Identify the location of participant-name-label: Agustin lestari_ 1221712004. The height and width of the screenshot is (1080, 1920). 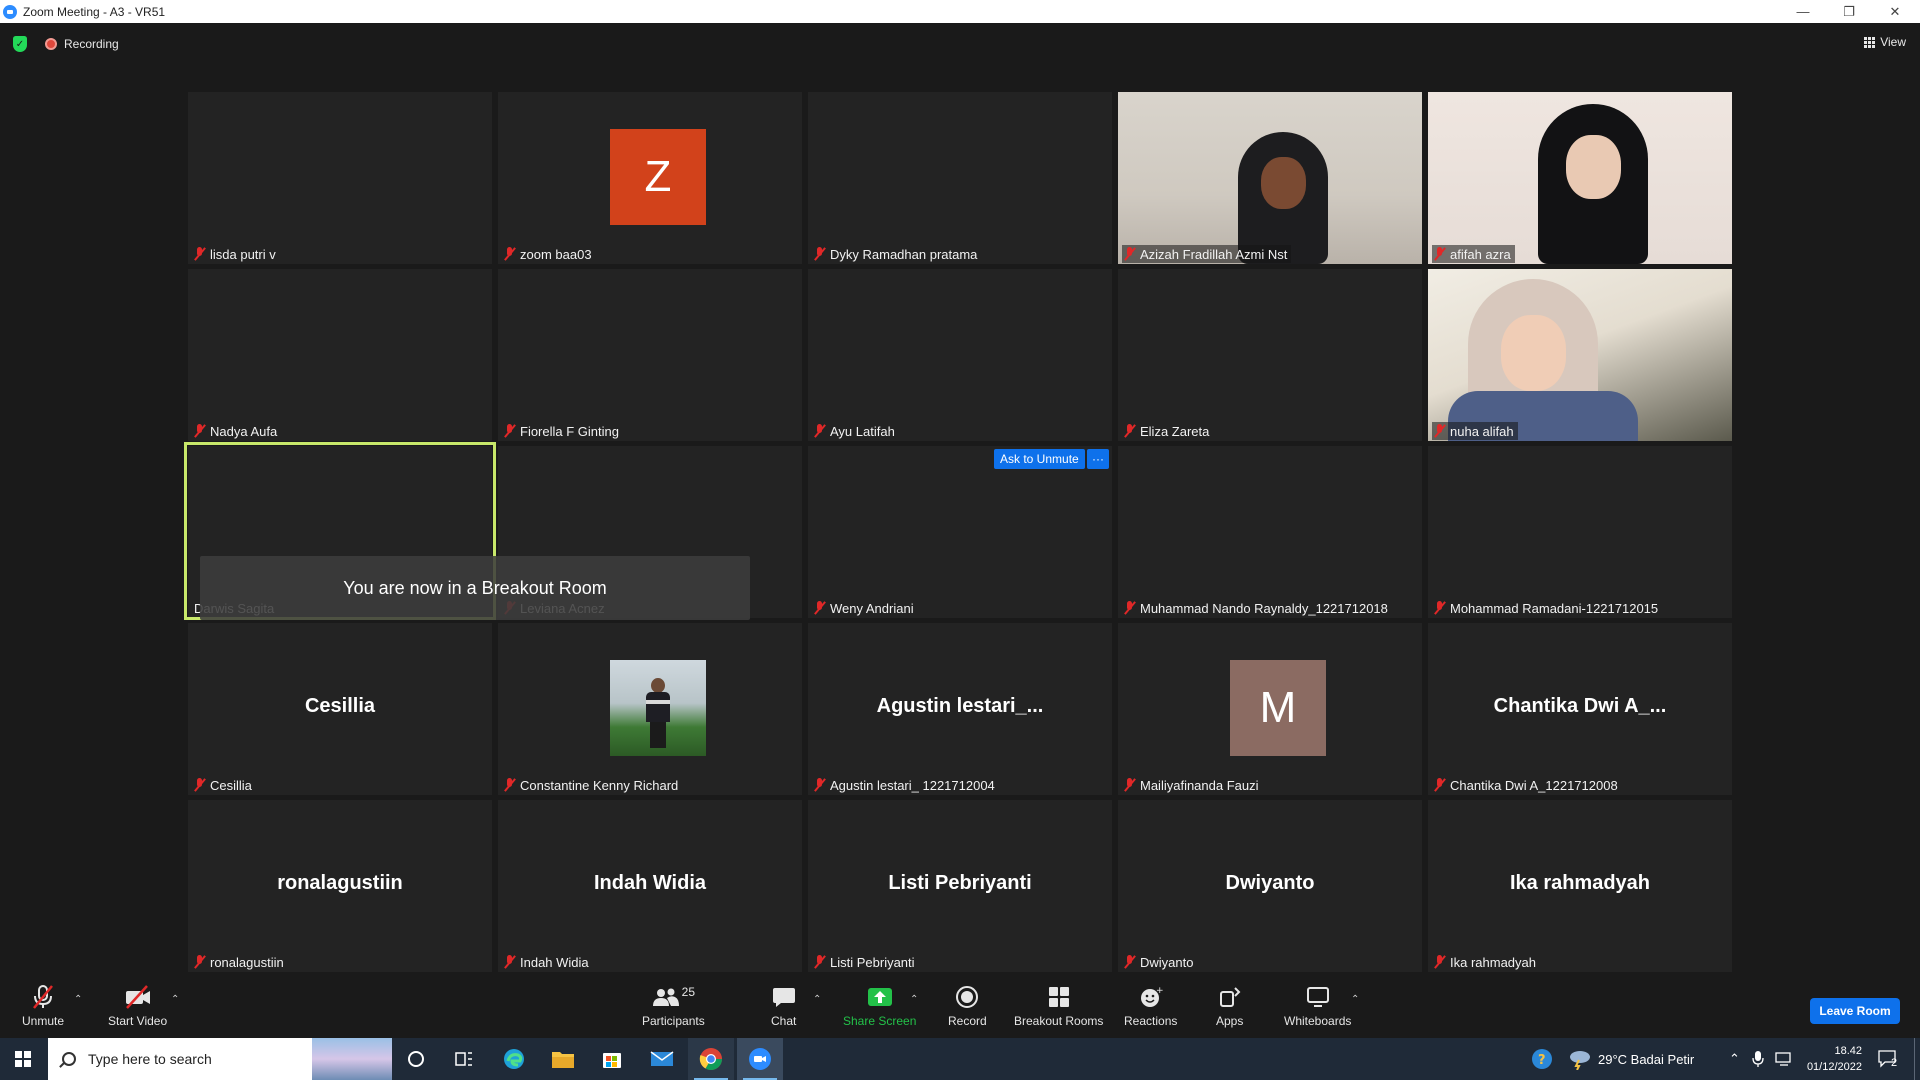
(905, 785).